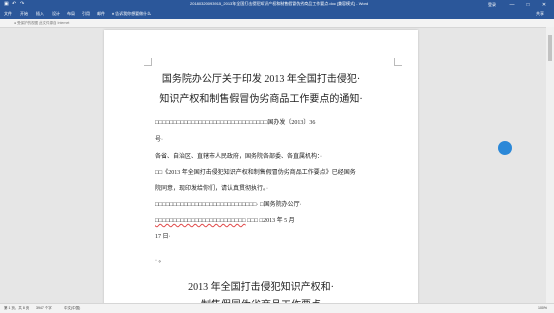 Image resolution: width=554 pixels, height=313 pixels. What do you see at coordinates (238, 157) in the screenshot?
I see `doc-line: 各省、自治区、直辖市人民政府，国务院各部委、各直属机构：·` at bounding box center [238, 157].